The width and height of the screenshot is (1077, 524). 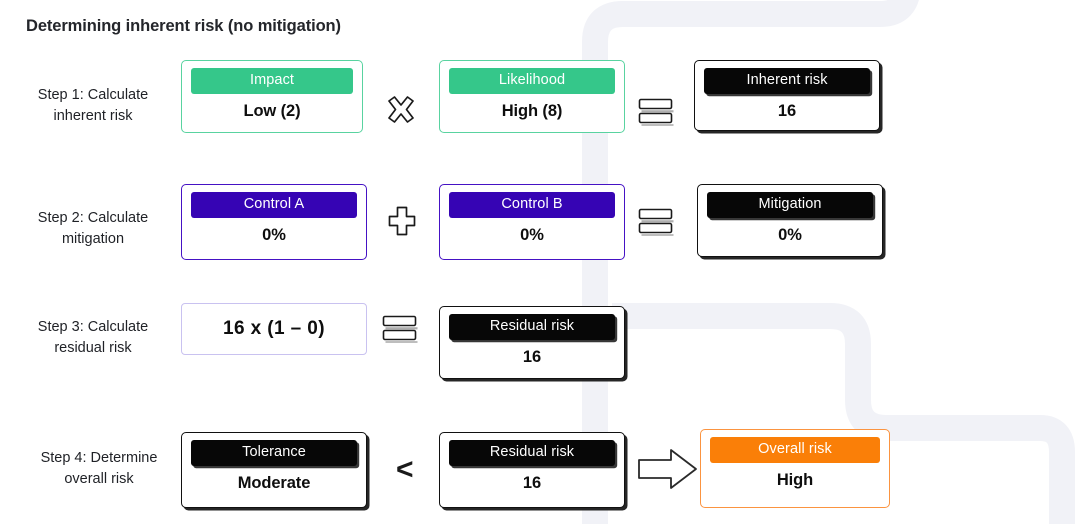 I want to click on card-value-residual-risk-step3: 16, so click(x=532, y=356).